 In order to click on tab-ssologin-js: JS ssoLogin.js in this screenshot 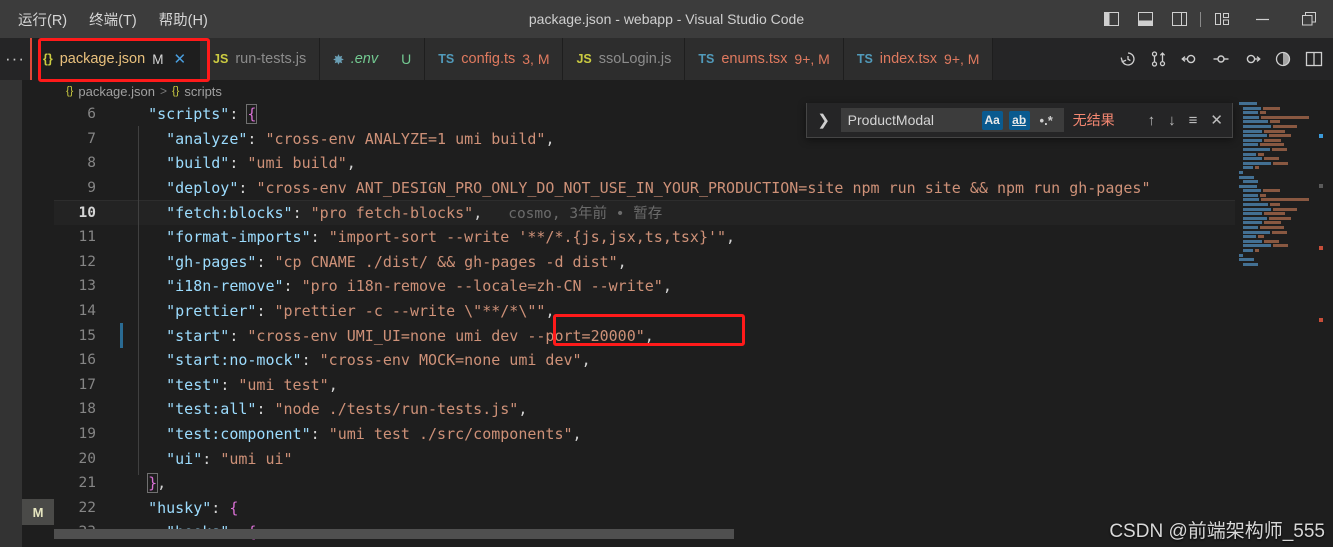, I will do `click(624, 59)`.